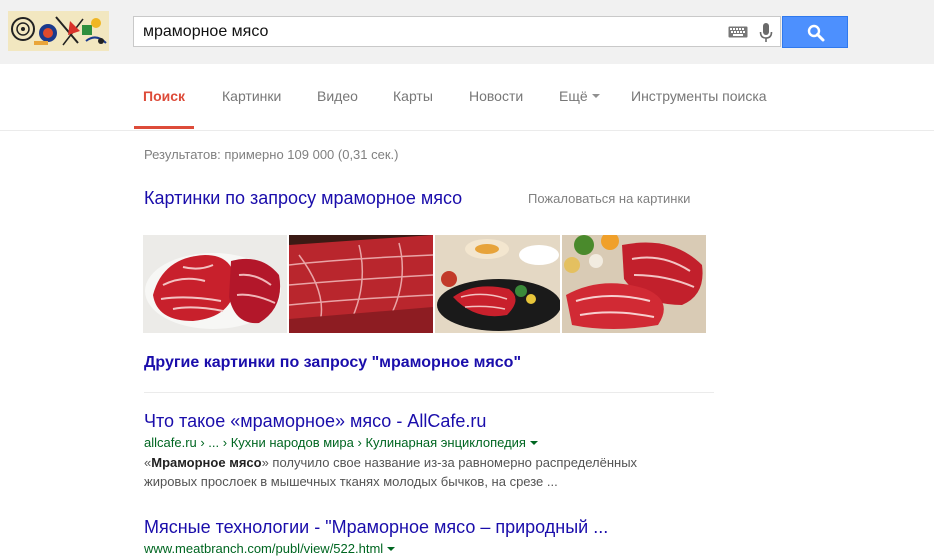  Describe the element at coordinates (413, 96) in the screenshot. I see `tab-maps: Карты` at that location.